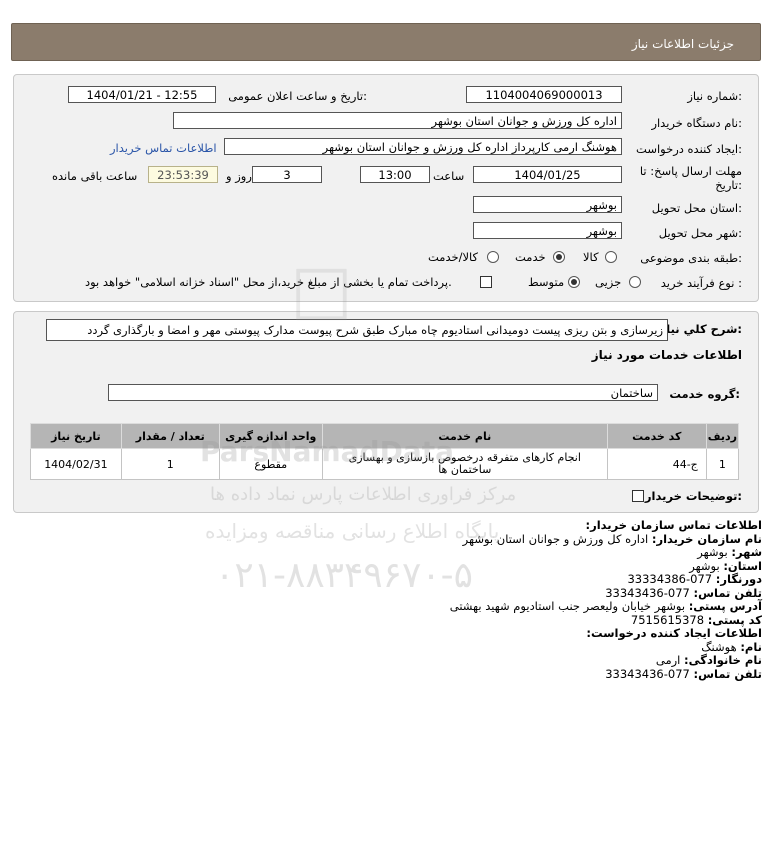  I want to click on process-option-minor: جزیی, so click(608, 282).